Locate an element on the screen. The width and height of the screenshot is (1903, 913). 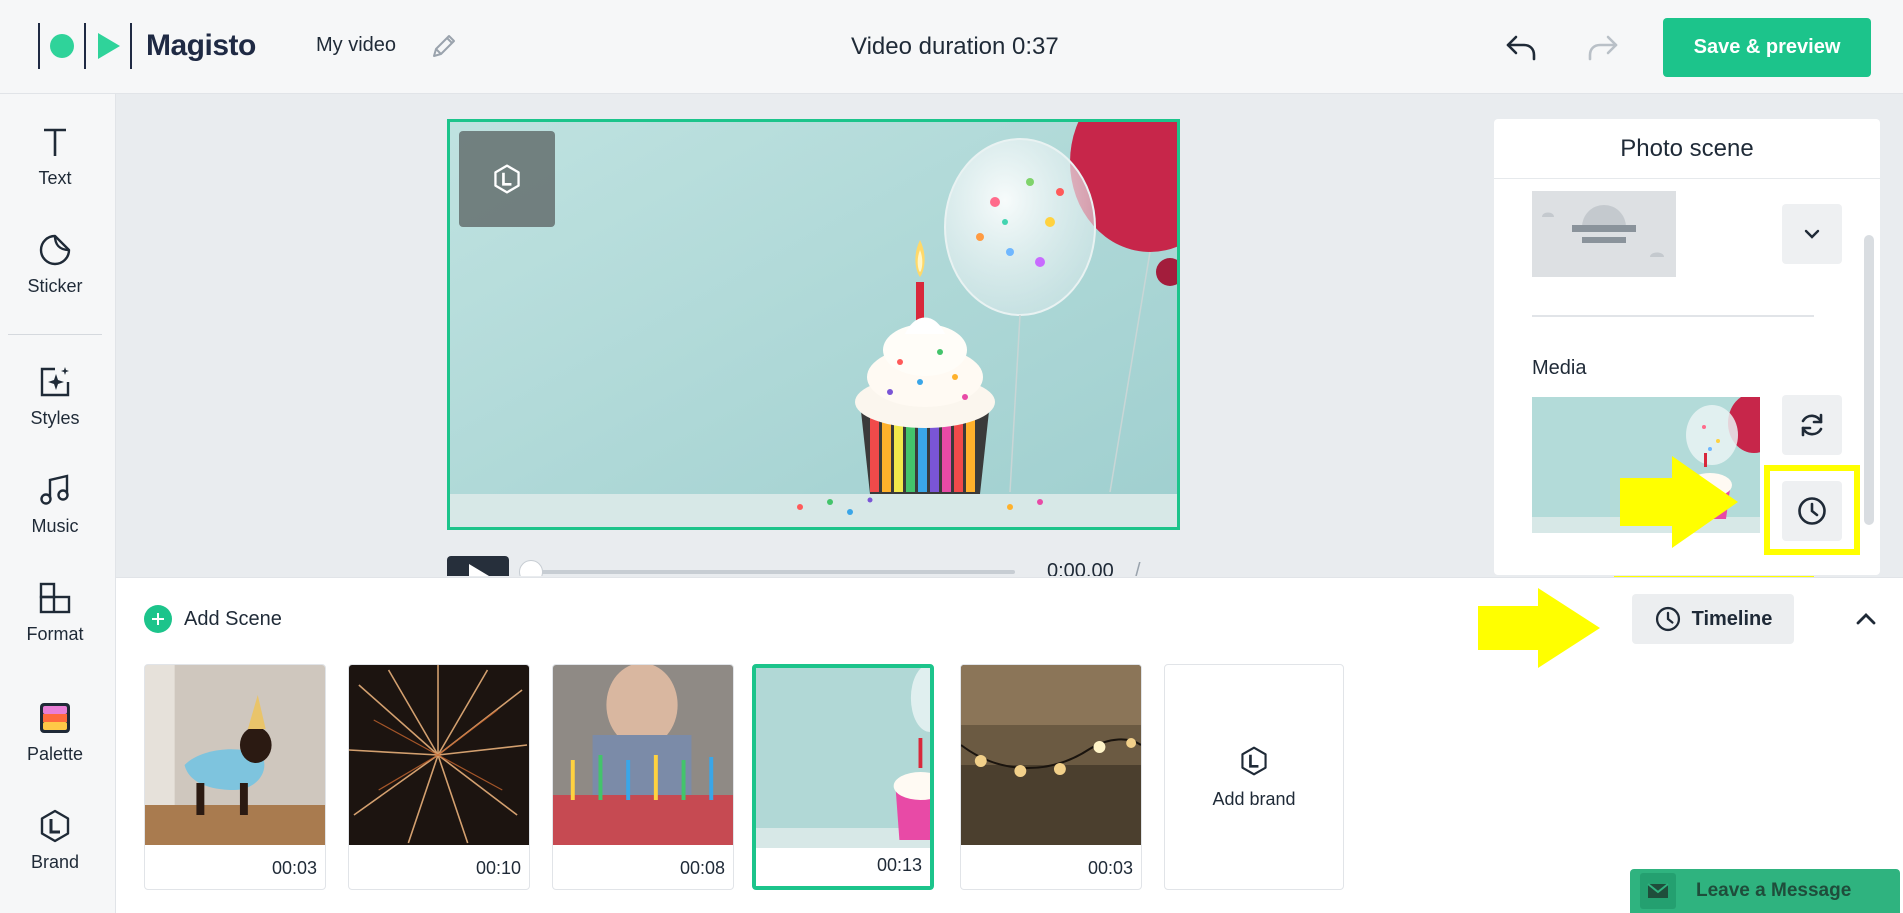
sidebar-item-format: Format is located at coordinates (55, 624).